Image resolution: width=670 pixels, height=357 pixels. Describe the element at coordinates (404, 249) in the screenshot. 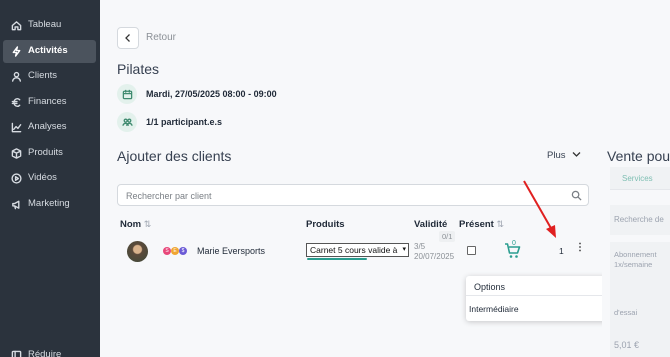

I see `chevron-down-icon: ▾` at that location.